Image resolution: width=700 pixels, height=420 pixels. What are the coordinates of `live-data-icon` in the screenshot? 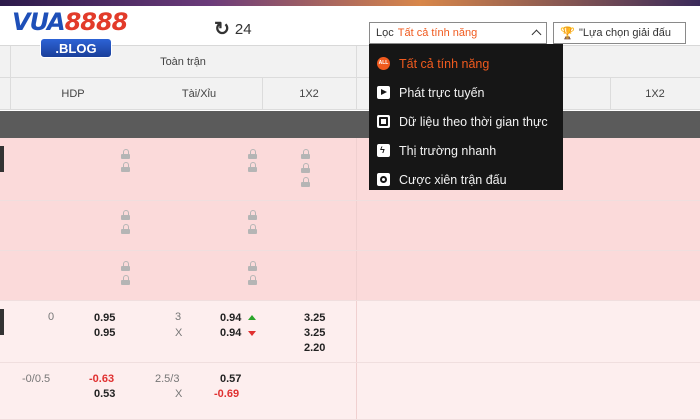 It's located at (383, 121).